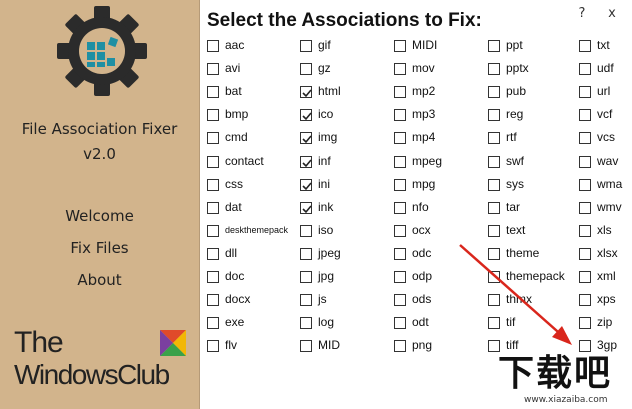 The height and width of the screenshot is (409, 632). What do you see at coordinates (494, 69) in the screenshot?
I see `checkbox-pptx` at bounding box center [494, 69].